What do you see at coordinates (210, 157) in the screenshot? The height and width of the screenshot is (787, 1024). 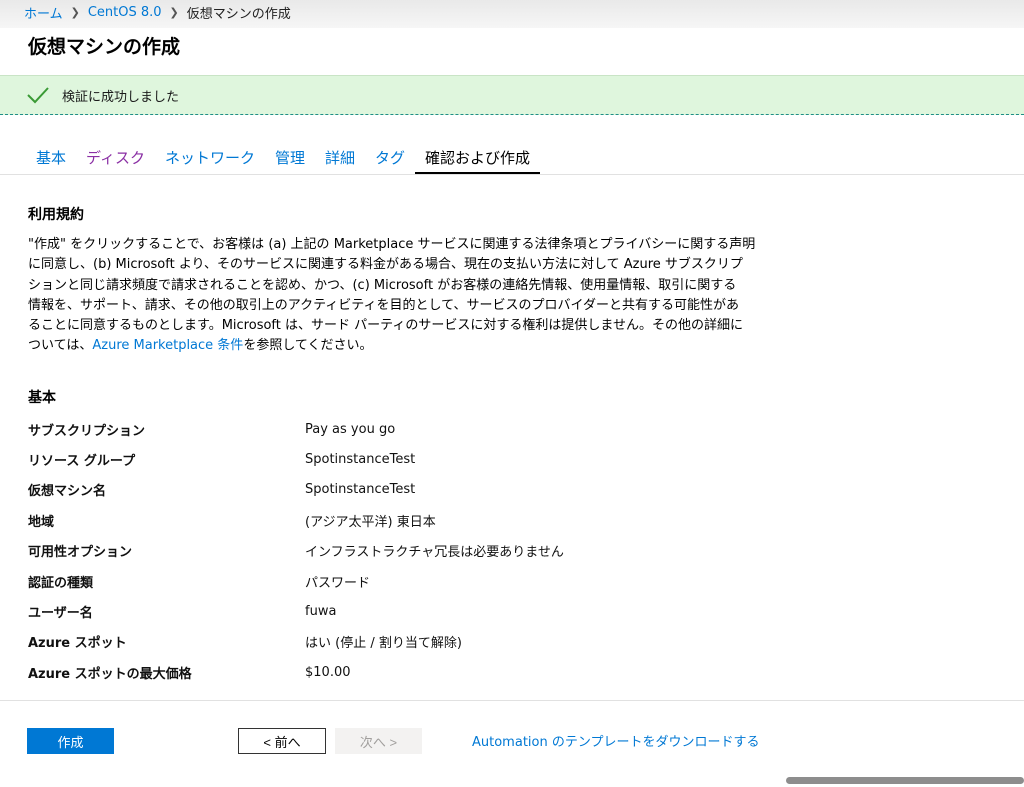 I see `tab-networking: ネットワーク` at bounding box center [210, 157].